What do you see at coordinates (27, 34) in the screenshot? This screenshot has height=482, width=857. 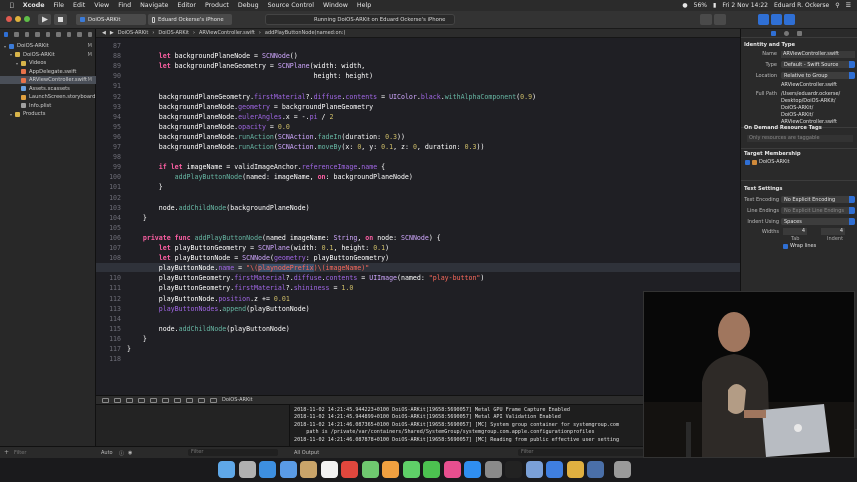 I see `symbol-icon` at bounding box center [27, 34].